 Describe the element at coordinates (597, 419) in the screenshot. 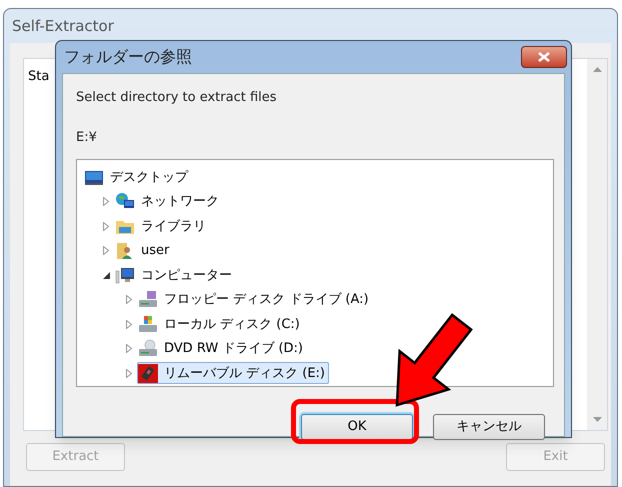

I see `scroll-down-icon` at that location.